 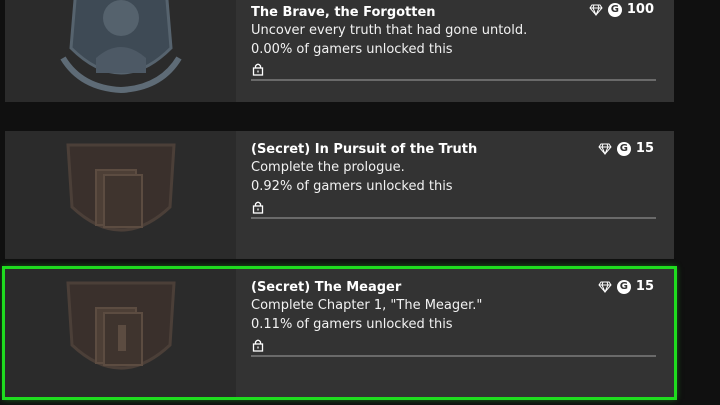 What do you see at coordinates (120, 187) in the screenshot?
I see `book-emblem-icon` at bounding box center [120, 187].